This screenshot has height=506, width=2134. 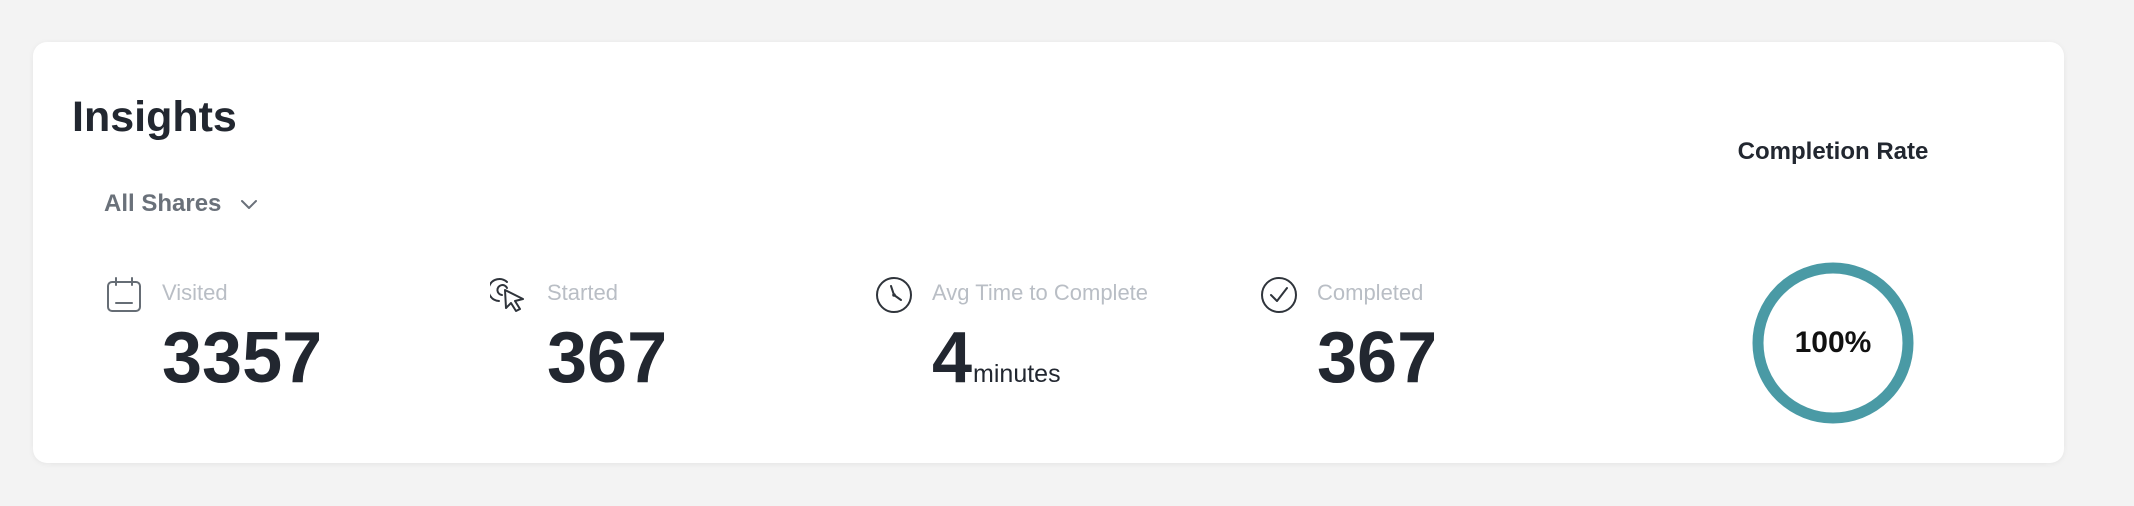 What do you see at coordinates (1833, 151) in the screenshot?
I see `completion-rate-title: Completion Rate` at bounding box center [1833, 151].